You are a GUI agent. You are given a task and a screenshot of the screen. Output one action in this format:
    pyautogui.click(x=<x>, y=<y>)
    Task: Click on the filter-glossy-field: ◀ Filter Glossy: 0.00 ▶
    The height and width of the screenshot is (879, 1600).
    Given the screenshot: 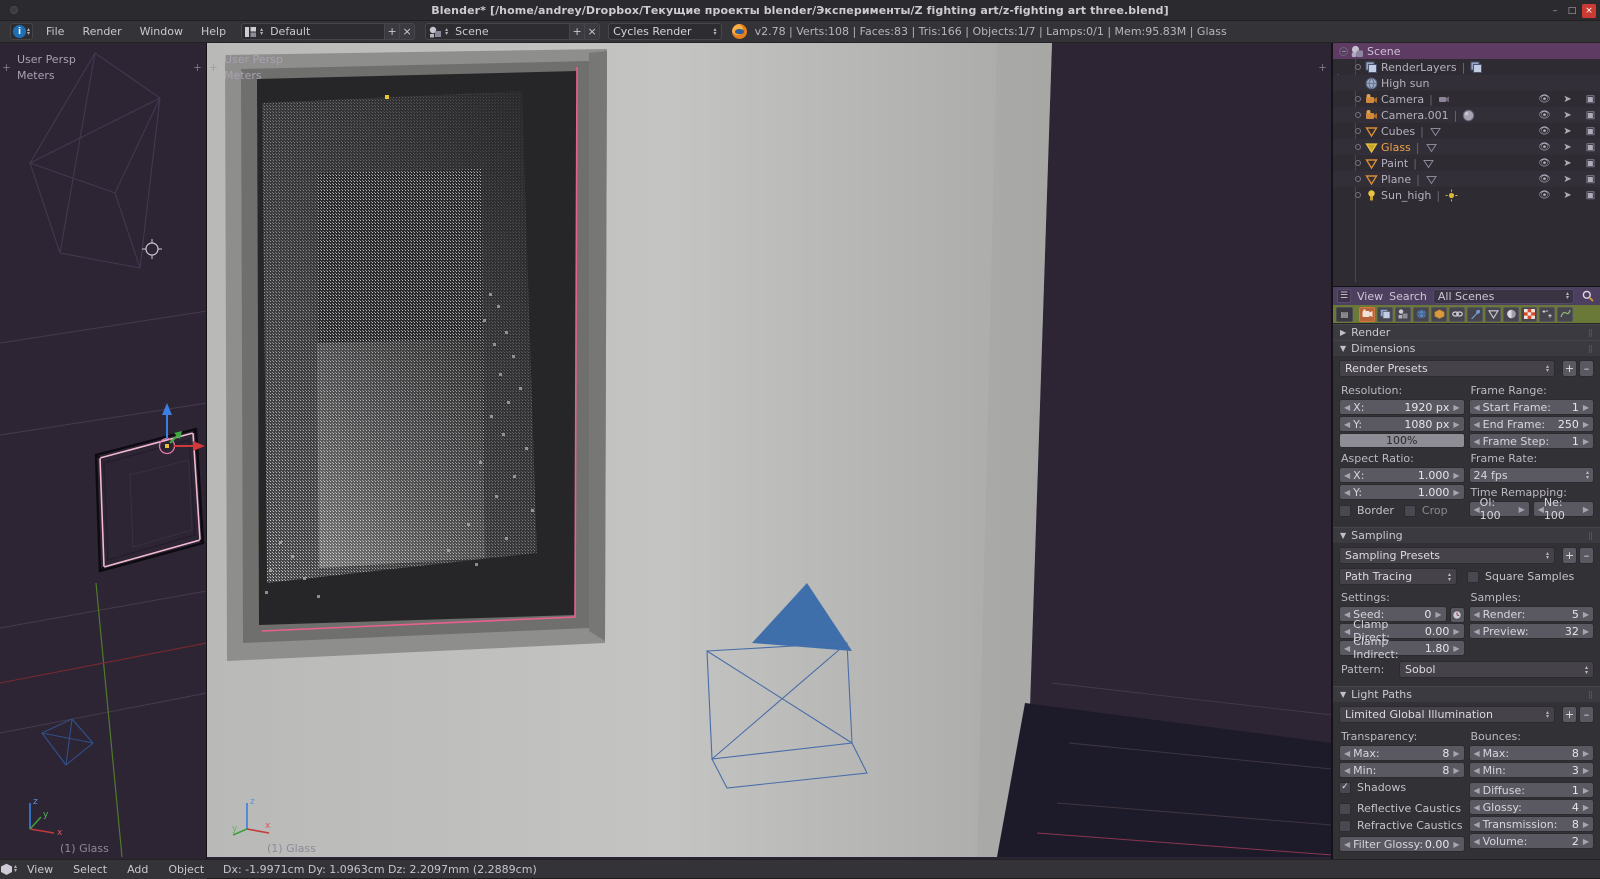 What is the action you would take?
    pyautogui.click(x=1402, y=844)
    